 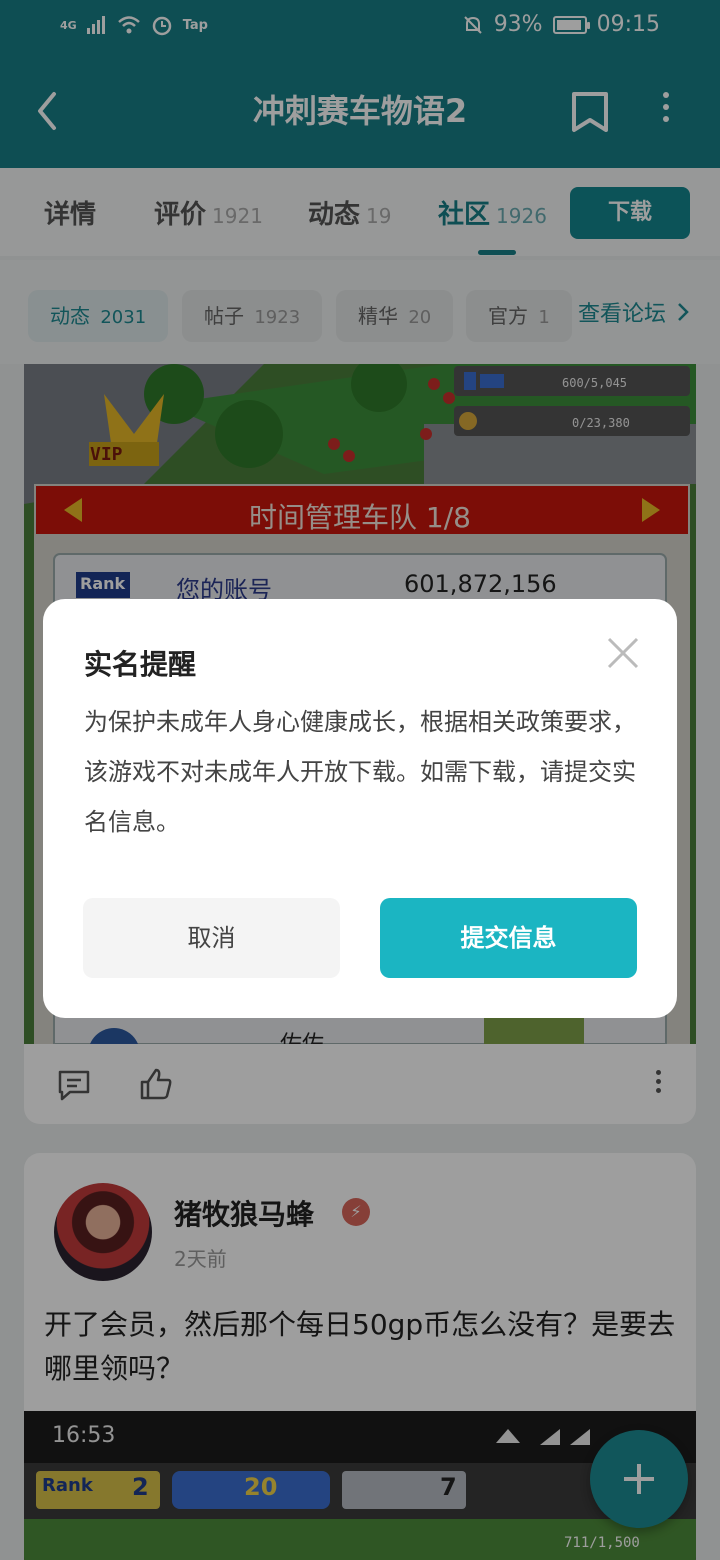 What do you see at coordinates (140, 664) in the screenshot?
I see `dialog-title: 实名提醒` at bounding box center [140, 664].